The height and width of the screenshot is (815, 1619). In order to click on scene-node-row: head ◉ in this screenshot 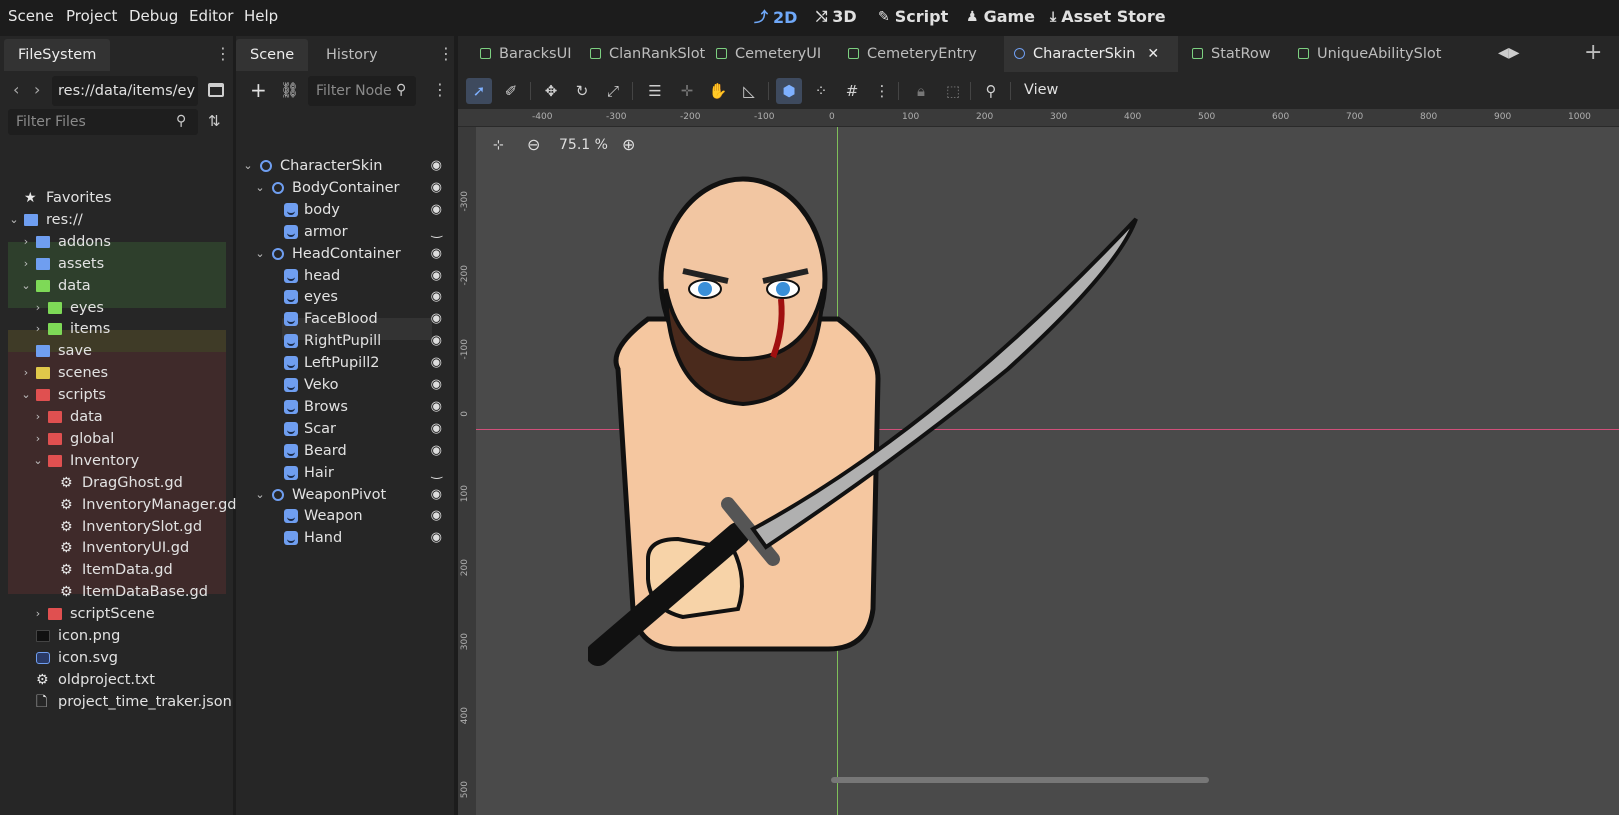, I will do `click(345, 276)`.